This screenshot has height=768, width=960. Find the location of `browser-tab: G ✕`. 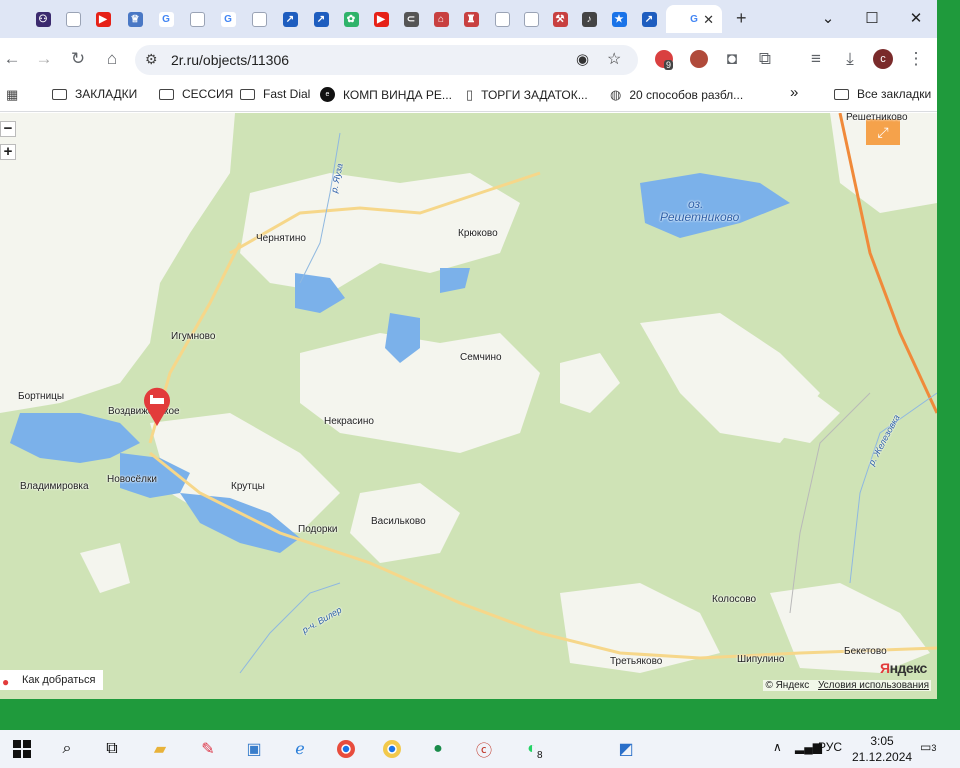

browser-tab: G ✕ is located at coordinates (694, 19).